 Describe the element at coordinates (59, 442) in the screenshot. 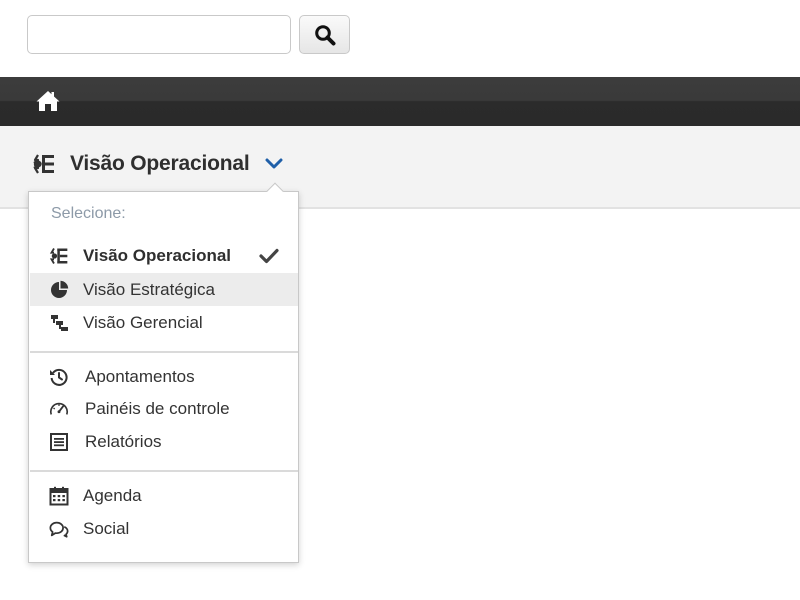

I see `report-list-icon` at that location.